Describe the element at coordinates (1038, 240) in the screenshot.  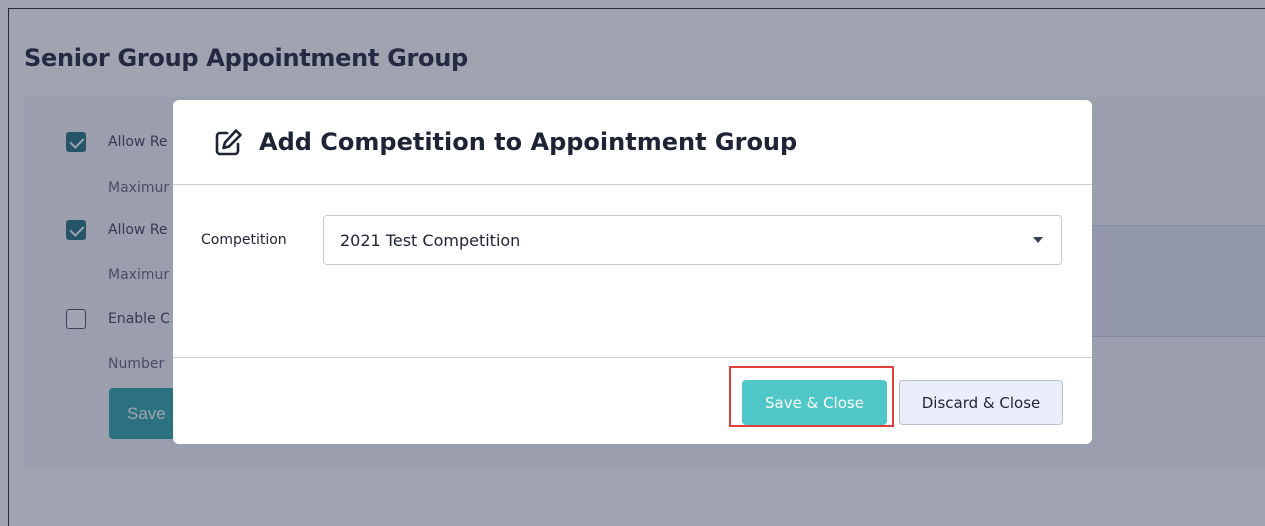
I see `chevron-down-icon` at that location.